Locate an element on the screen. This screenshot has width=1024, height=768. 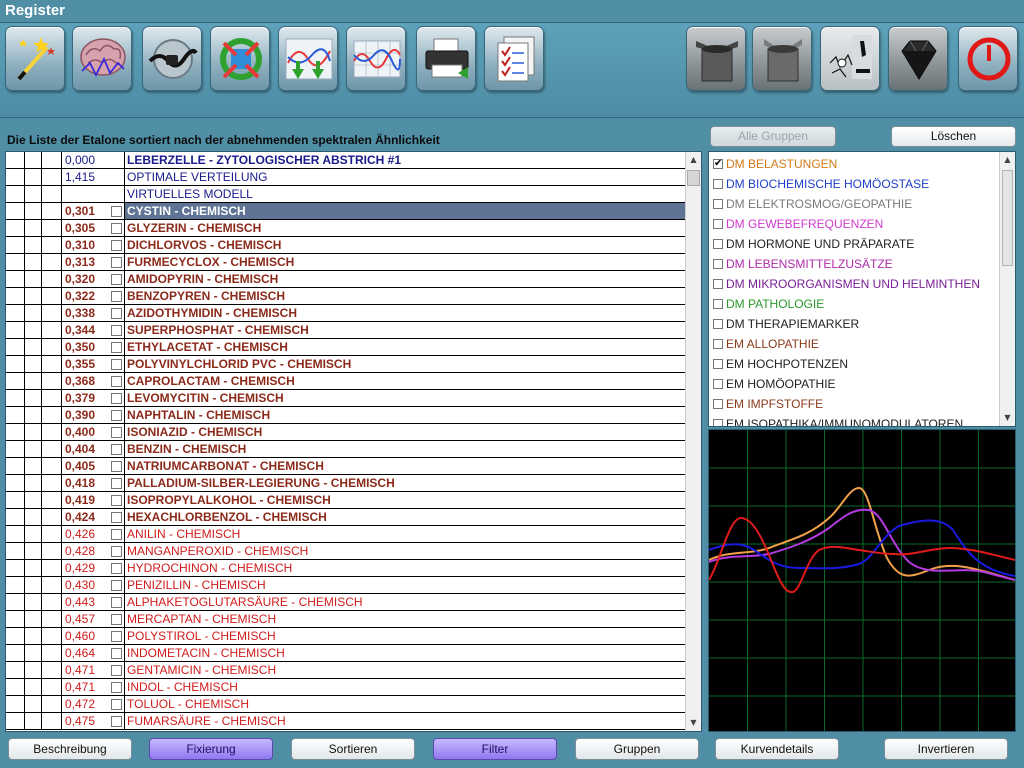
container-button is located at coordinates (782, 58).